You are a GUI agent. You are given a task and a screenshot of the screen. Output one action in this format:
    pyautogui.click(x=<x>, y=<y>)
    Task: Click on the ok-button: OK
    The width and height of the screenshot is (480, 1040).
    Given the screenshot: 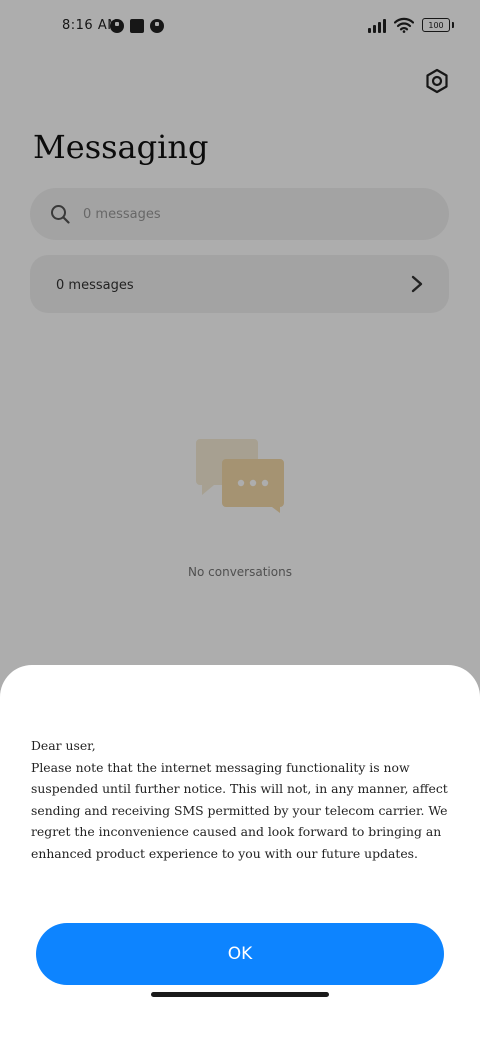 What is the action you would take?
    pyautogui.click(x=240, y=954)
    